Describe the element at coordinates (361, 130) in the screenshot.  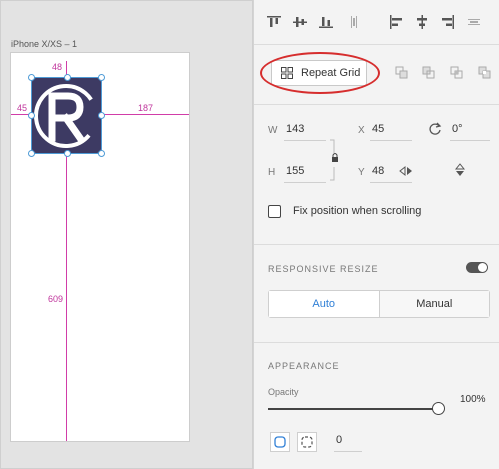
I see `x-label: X` at that location.